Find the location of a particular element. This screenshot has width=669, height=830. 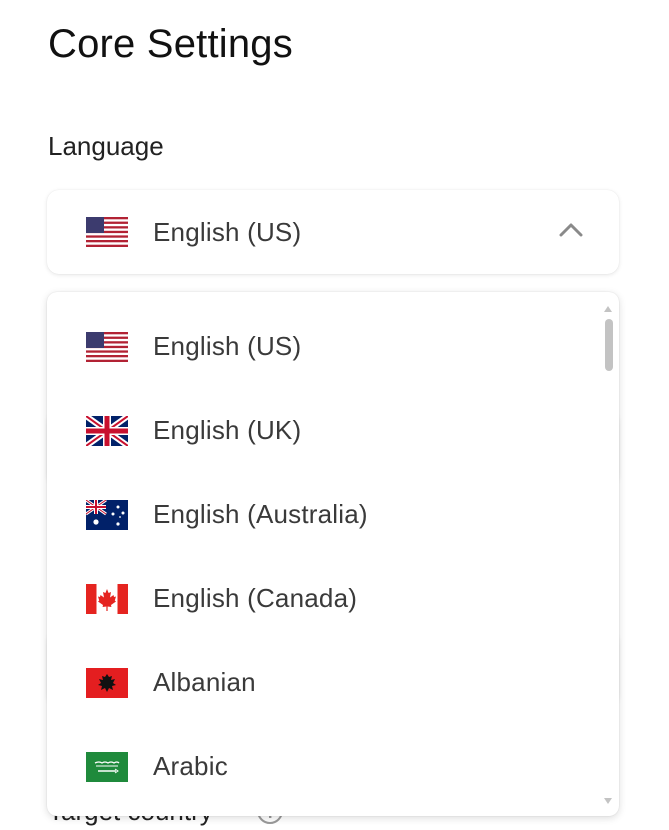

language-label: Language is located at coordinates (106, 146).